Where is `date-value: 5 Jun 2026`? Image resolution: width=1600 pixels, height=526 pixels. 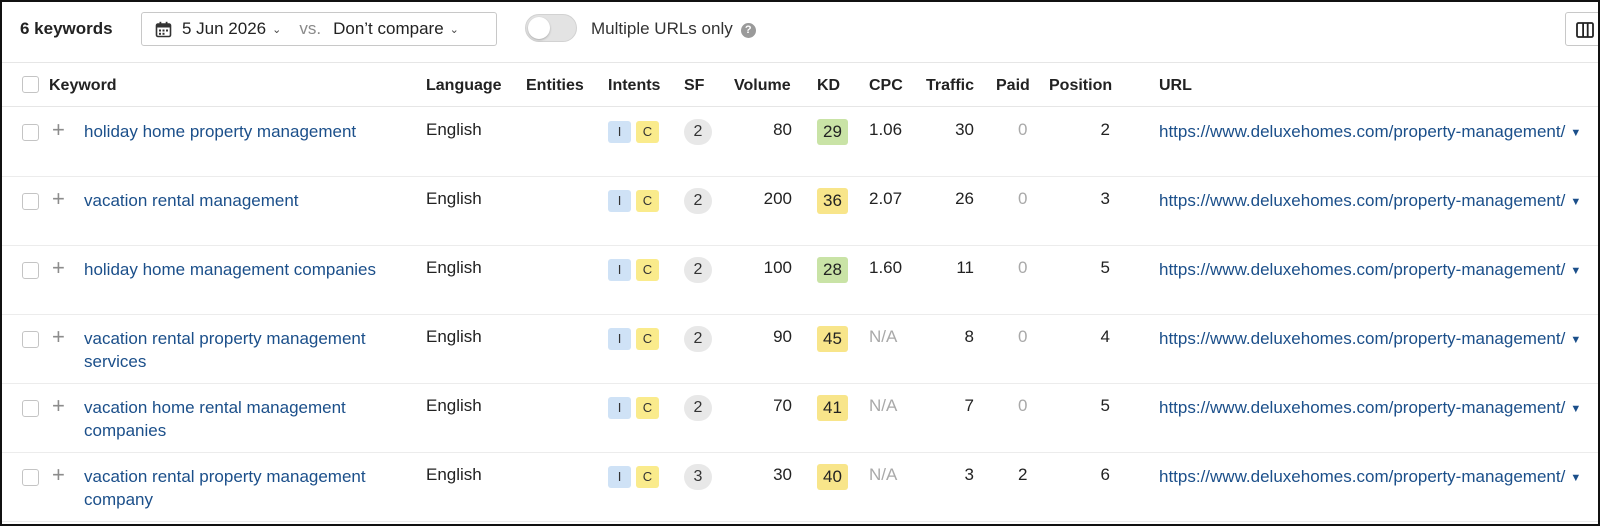 date-value: 5 Jun 2026 is located at coordinates (224, 29).